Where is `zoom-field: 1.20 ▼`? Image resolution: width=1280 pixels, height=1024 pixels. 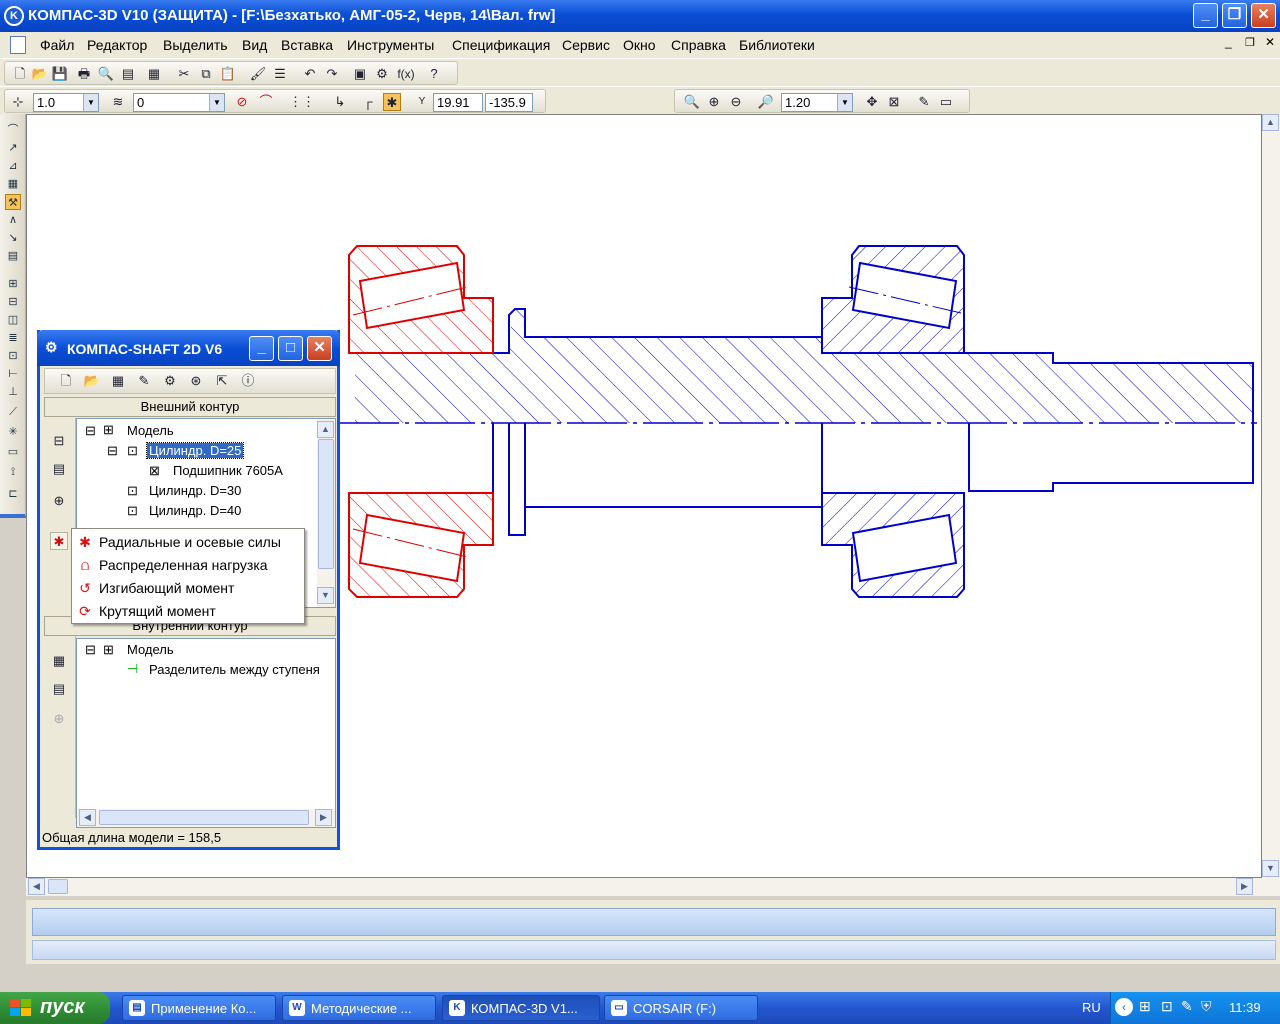
zoom-field: 1.20 ▼ is located at coordinates (817, 102).